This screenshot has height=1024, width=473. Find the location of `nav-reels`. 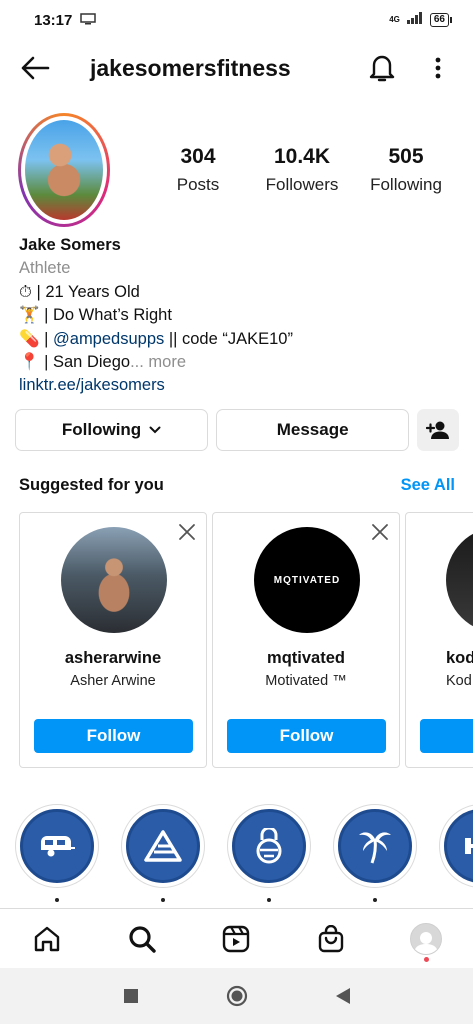

nav-reels is located at coordinates (236, 939).